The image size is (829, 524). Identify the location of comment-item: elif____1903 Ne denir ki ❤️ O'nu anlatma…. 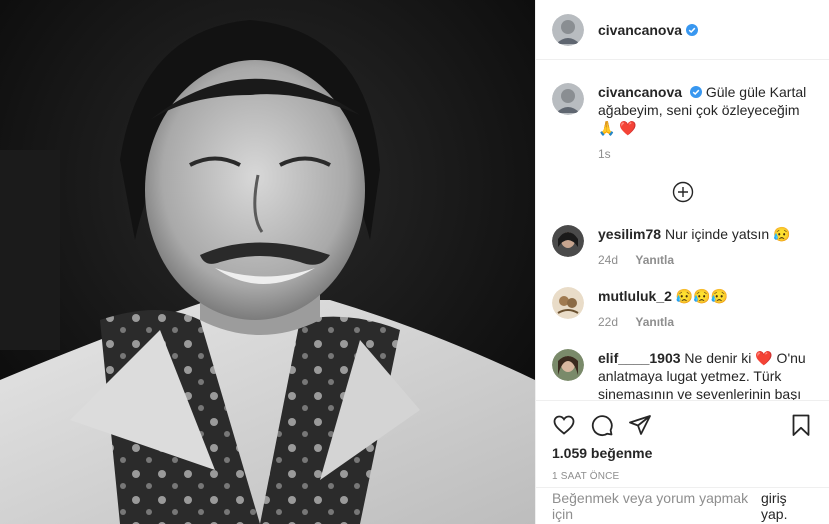
(682, 374).